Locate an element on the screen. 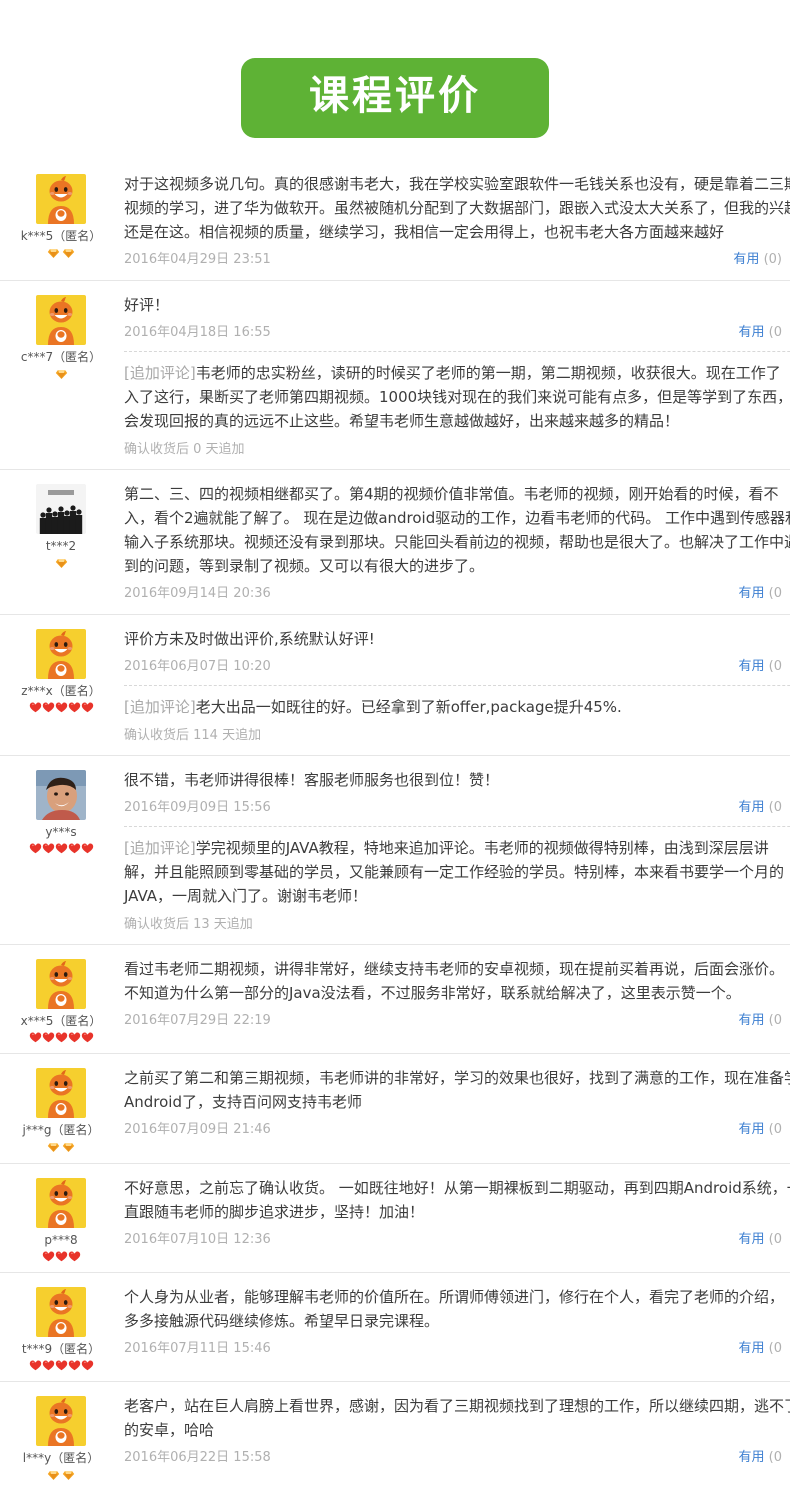  person-photo-avatar is located at coordinates (61, 795).